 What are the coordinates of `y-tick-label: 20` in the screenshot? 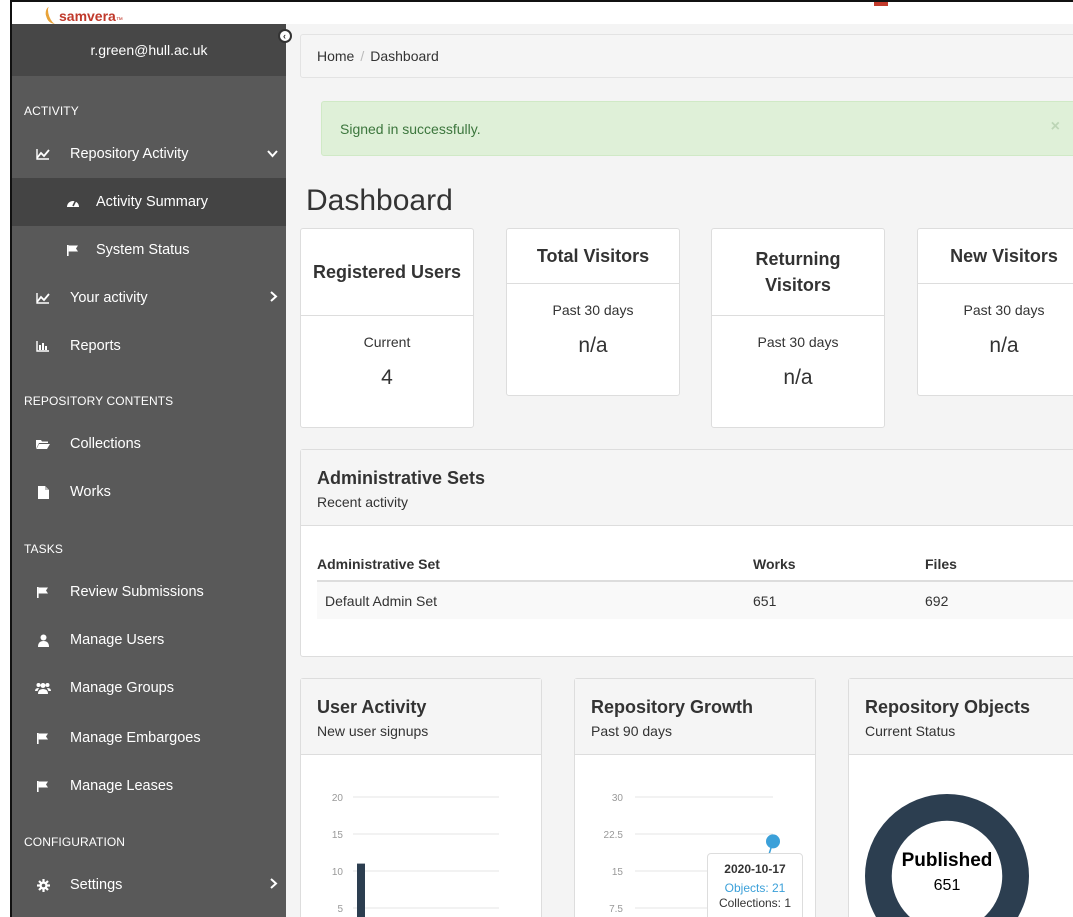 It's located at (338, 798).